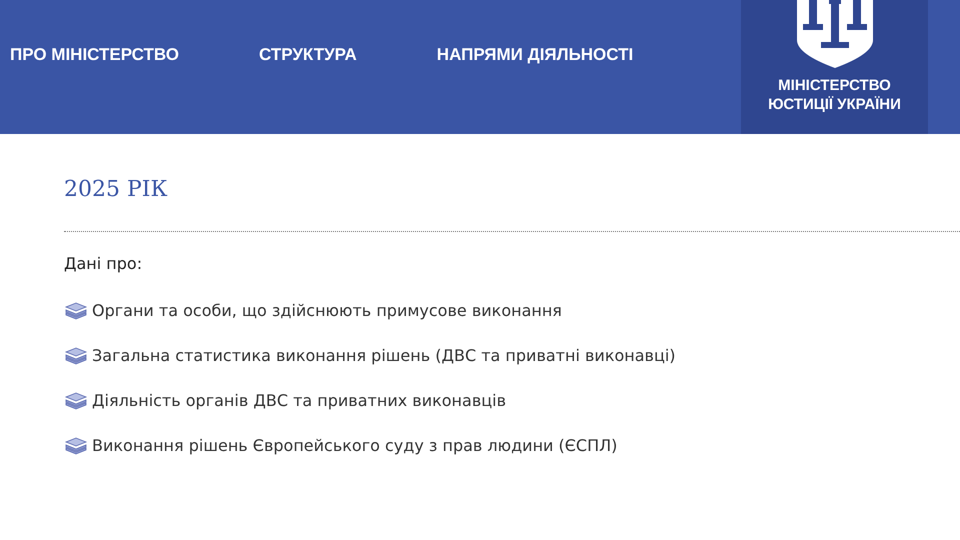  Describe the element at coordinates (116, 190) in the screenshot. I see `section-title: 2025 РІК` at that location.